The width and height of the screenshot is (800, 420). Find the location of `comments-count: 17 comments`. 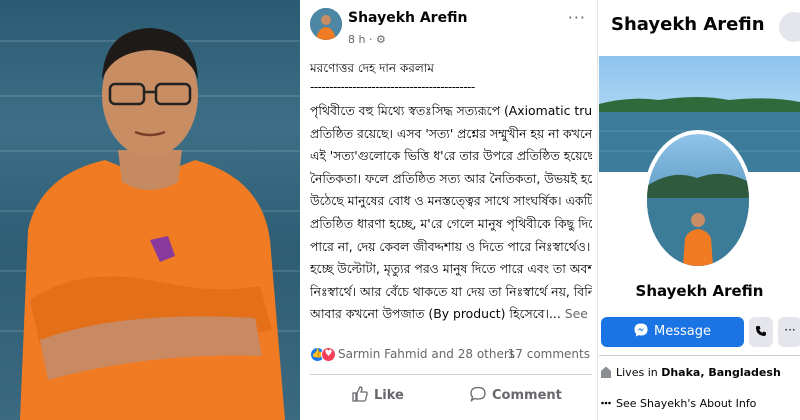

comments-count: 17 comments is located at coordinates (549, 354).